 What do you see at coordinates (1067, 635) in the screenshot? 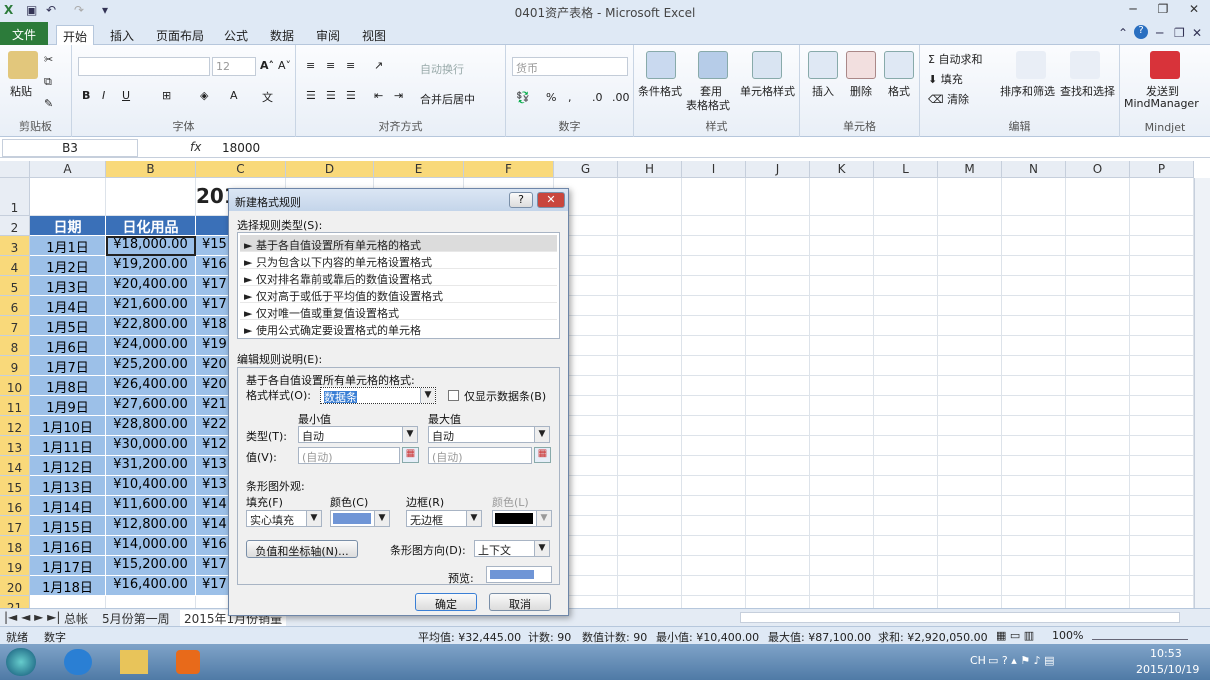
I see `zoom-level: 100%` at bounding box center [1067, 635].